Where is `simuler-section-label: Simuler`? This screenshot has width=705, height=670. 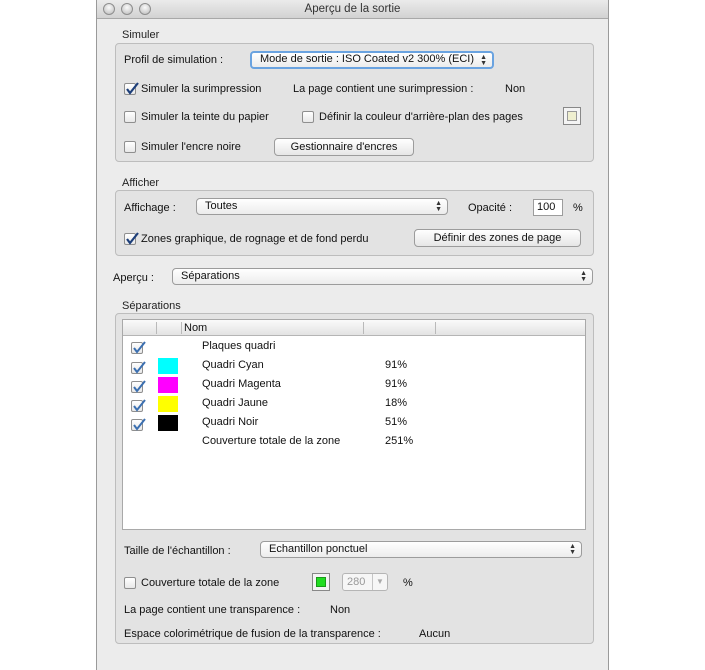
simuler-section-label: Simuler is located at coordinates (141, 35).